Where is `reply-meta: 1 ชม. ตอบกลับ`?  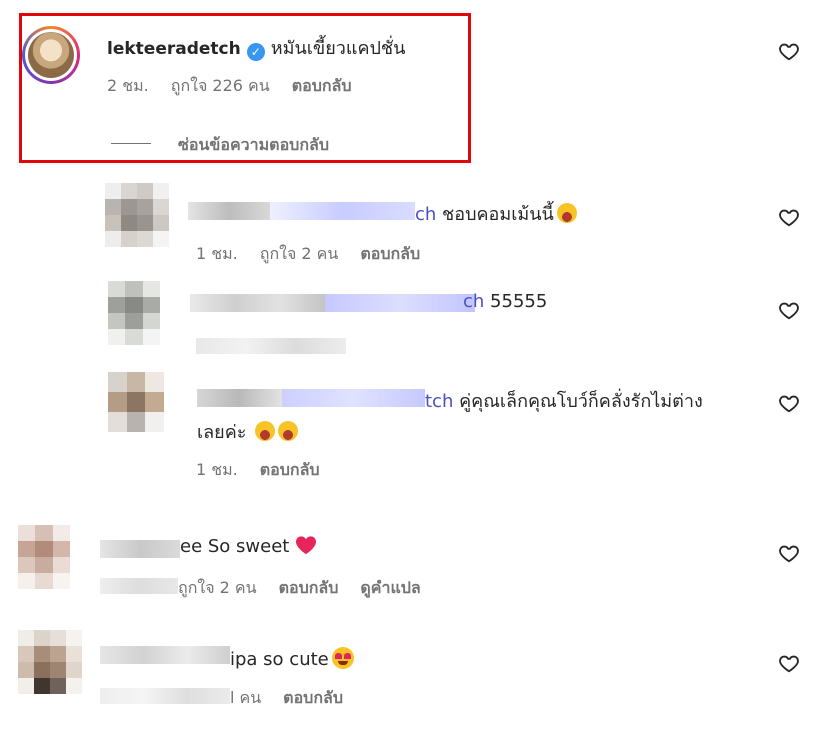
reply-meta: 1 ชม. ตอบกลับ is located at coordinates (258, 469).